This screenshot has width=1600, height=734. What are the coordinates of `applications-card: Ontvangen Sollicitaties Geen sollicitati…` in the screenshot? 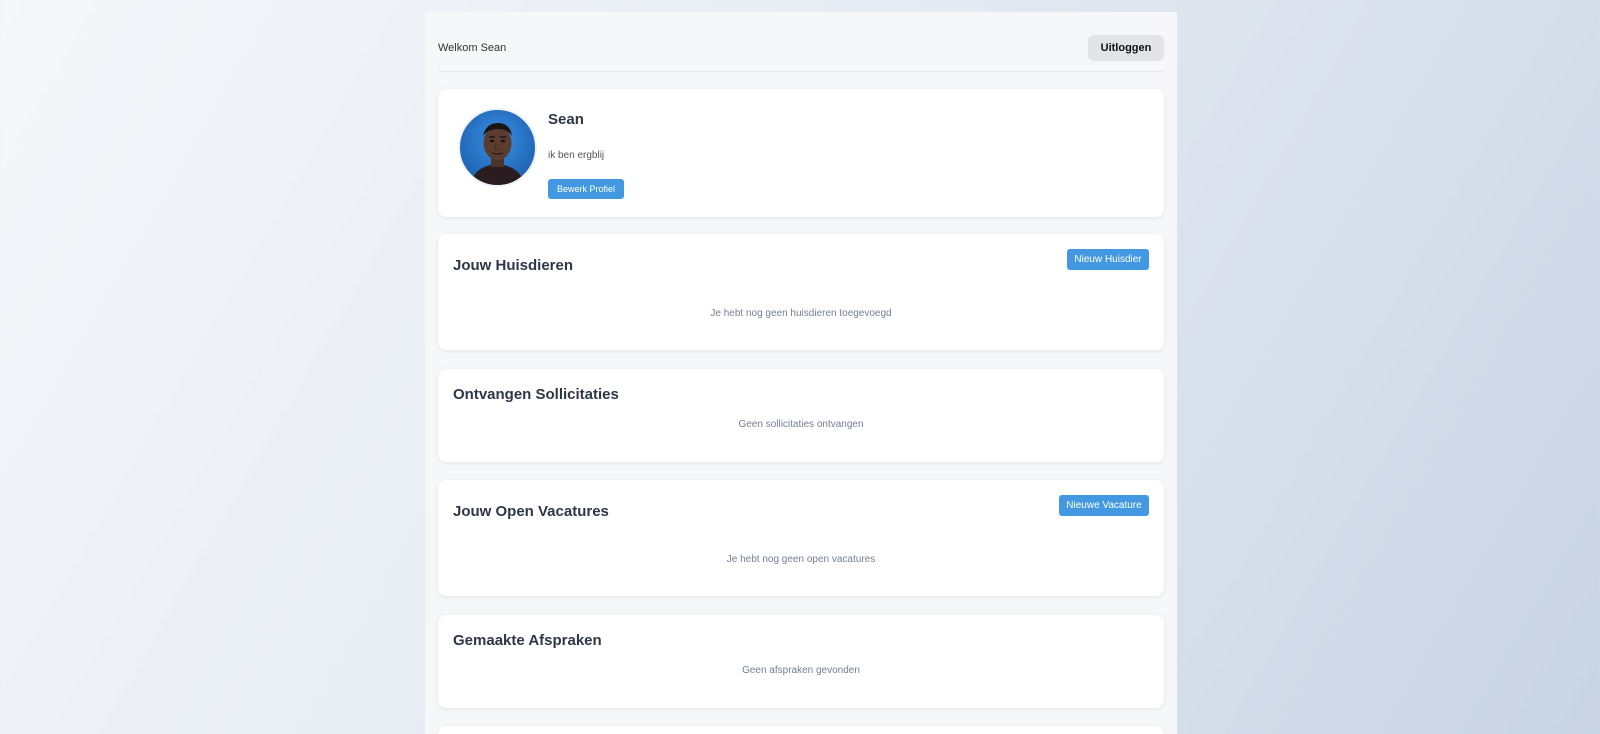 It's located at (801, 415).